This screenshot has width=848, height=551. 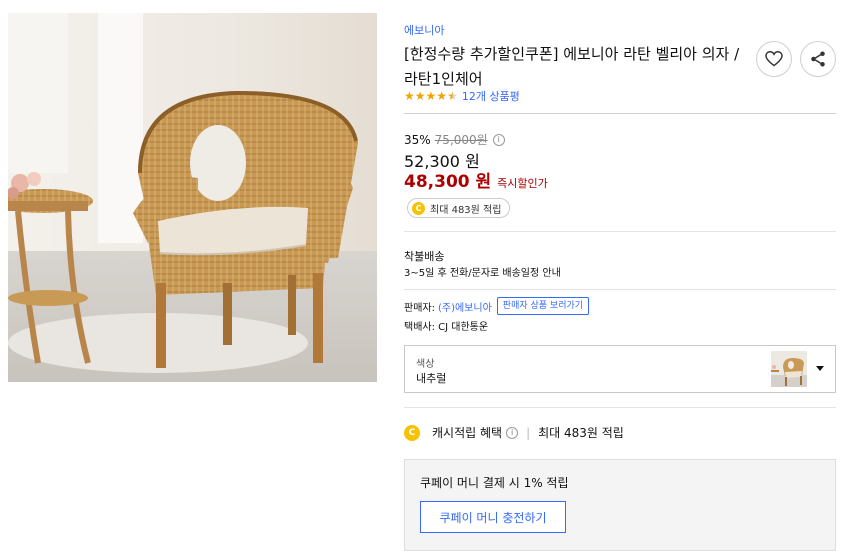 What do you see at coordinates (494, 483) in the screenshot?
I see `coupay-money-text: 쿠페이 머니 결제 시 1% 적립` at bounding box center [494, 483].